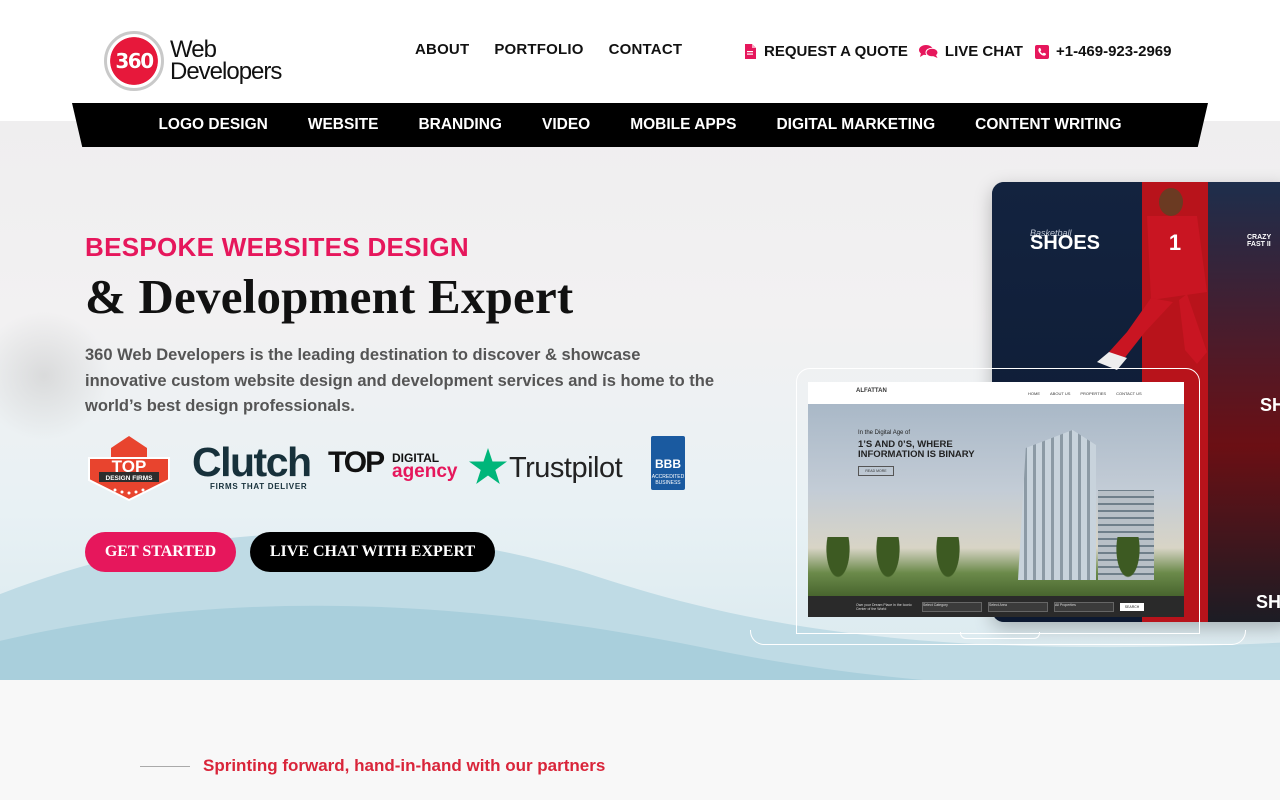  What do you see at coordinates (1152, 279) in the screenshot?
I see `basketball-player-image: 1` at bounding box center [1152, 279].